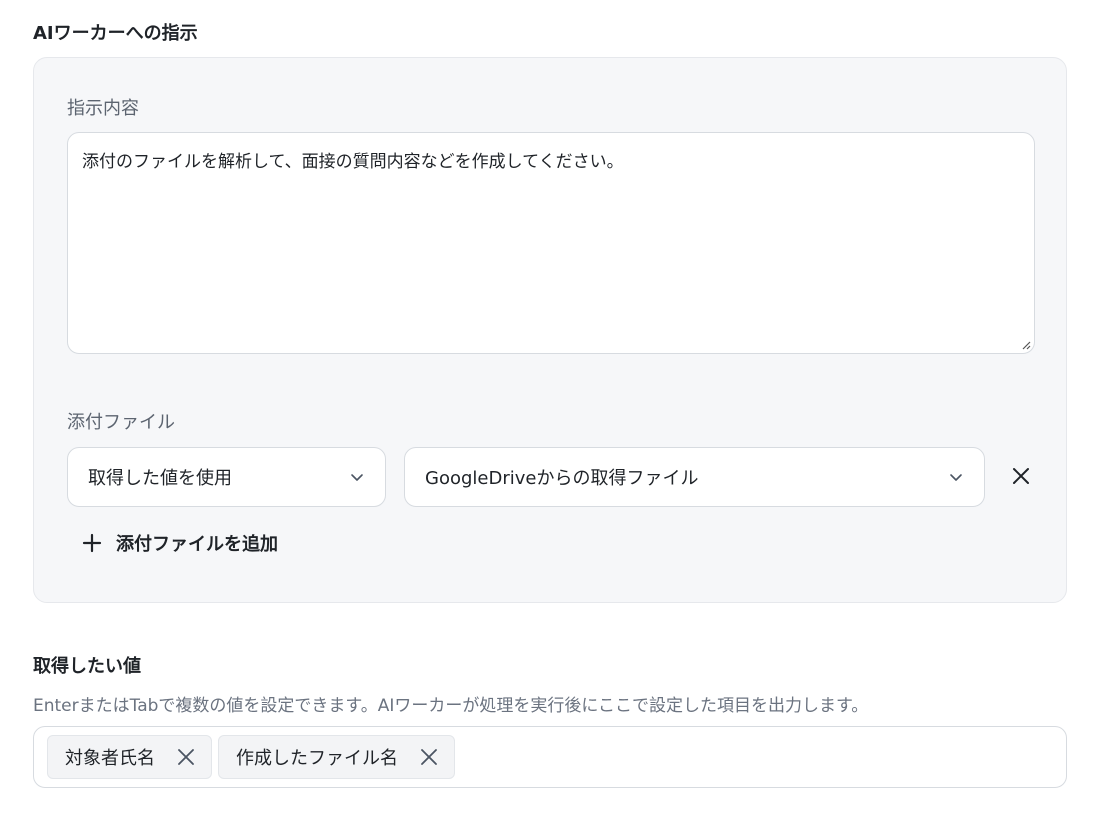 The image size is (1108, 820). I want to click on attachment-file-select: GoogleDriveからの取得ファイル, so click(694, 477).